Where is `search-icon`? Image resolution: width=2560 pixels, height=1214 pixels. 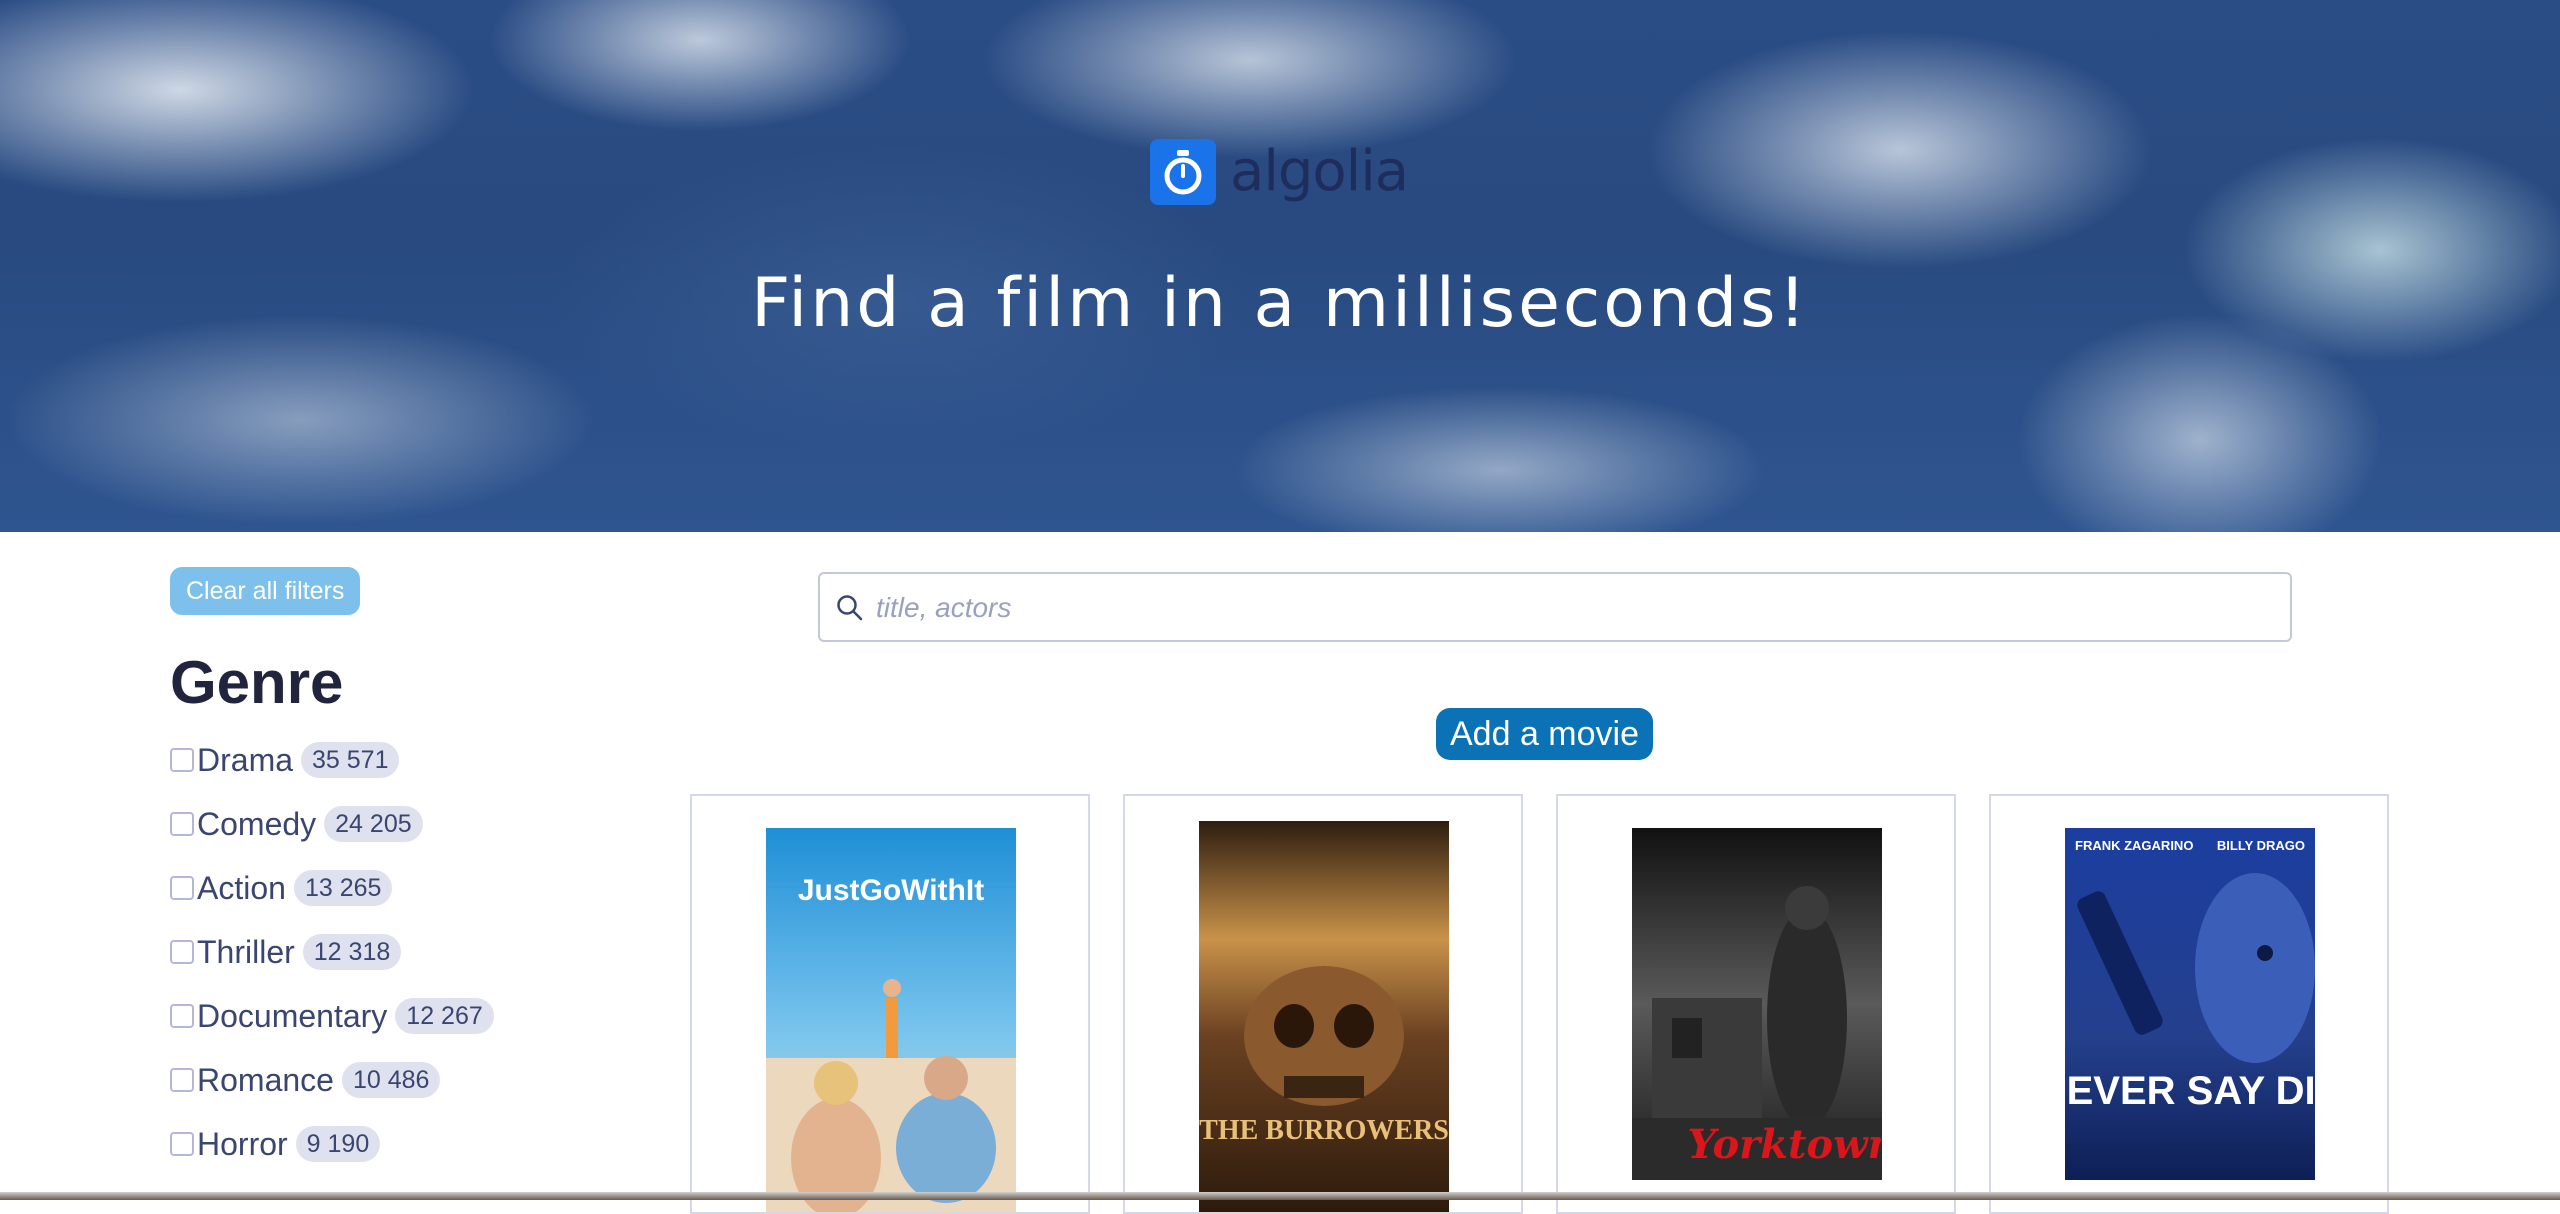
search-icon is located at coordinates (850, 610).